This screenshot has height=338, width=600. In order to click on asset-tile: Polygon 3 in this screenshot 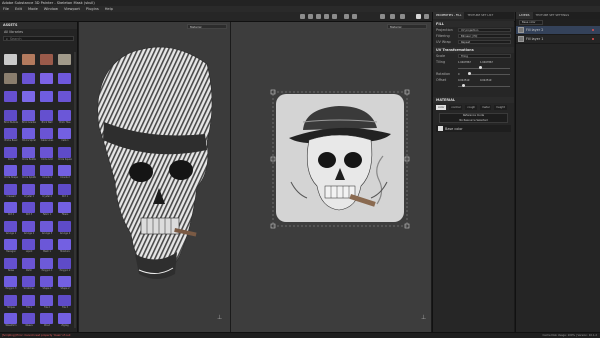, I will do `click(11, 283)`.